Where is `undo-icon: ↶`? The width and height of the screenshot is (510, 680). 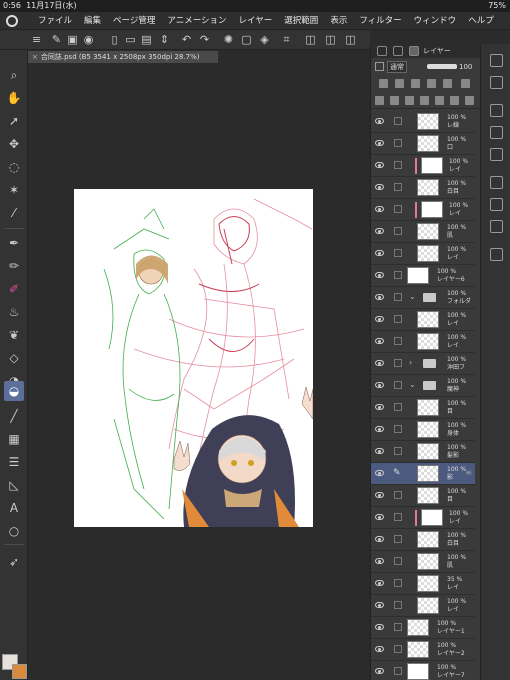 undo-icon: ↶ is located at coordinates (186, 39).